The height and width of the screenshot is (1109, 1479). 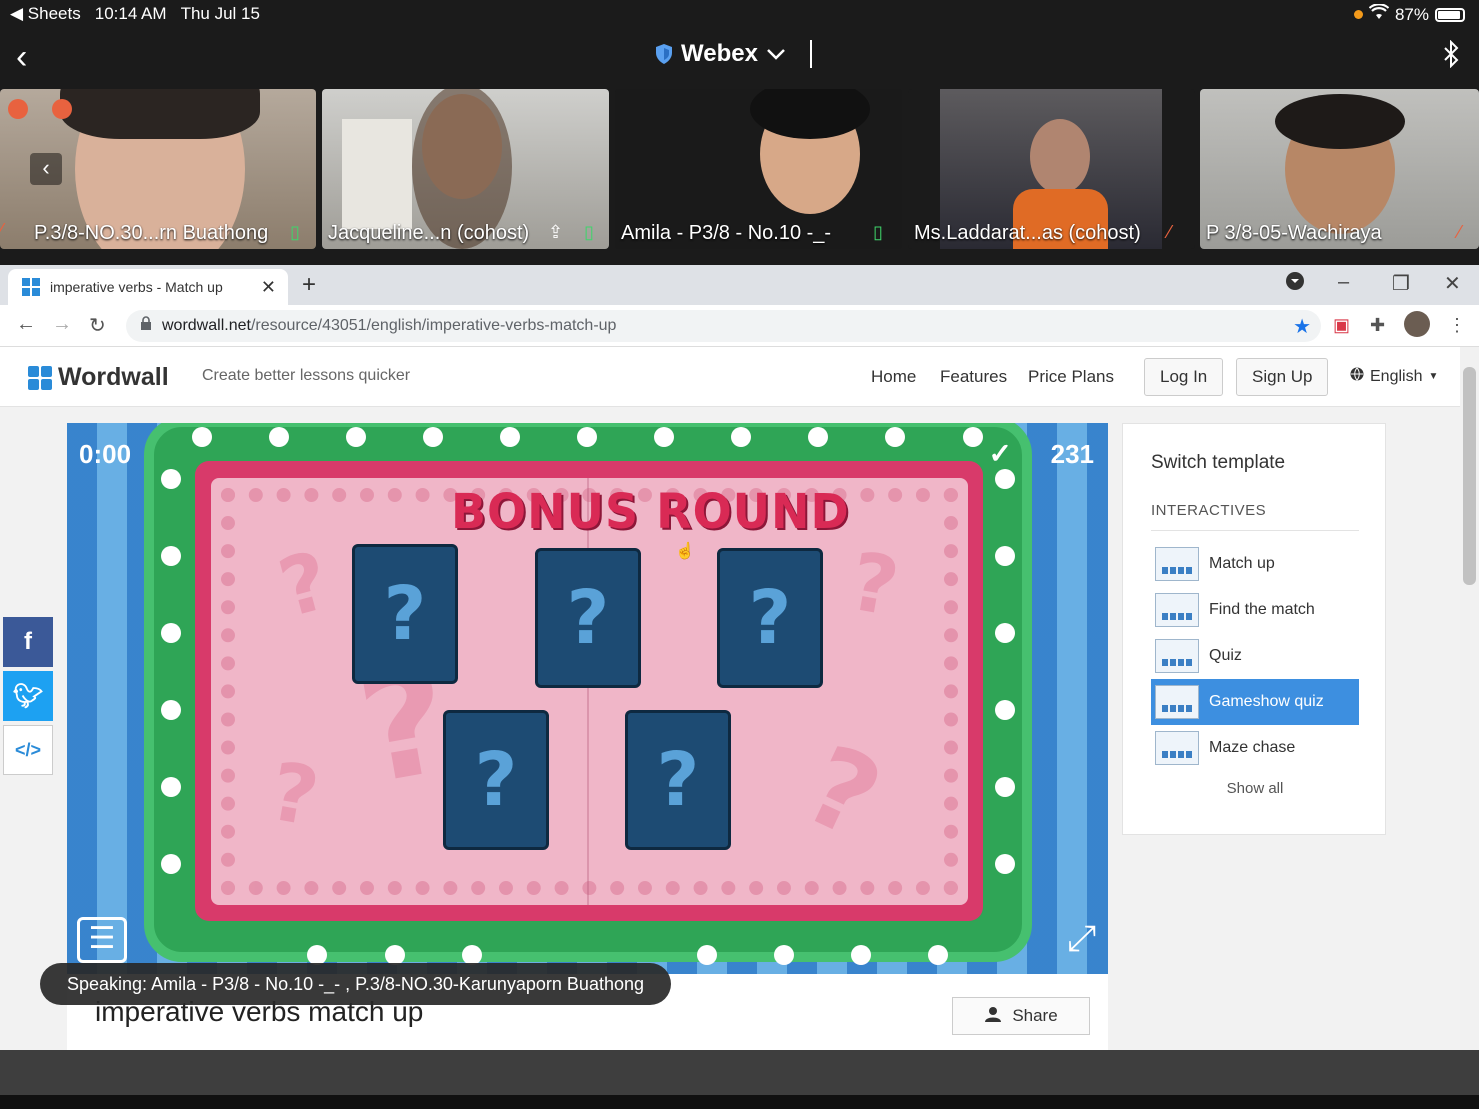 What do you see at coordinates (1071, 377) in the screenshot?
I see `nav-price-plans: Price Plans` at bounding box center [1071, 377].